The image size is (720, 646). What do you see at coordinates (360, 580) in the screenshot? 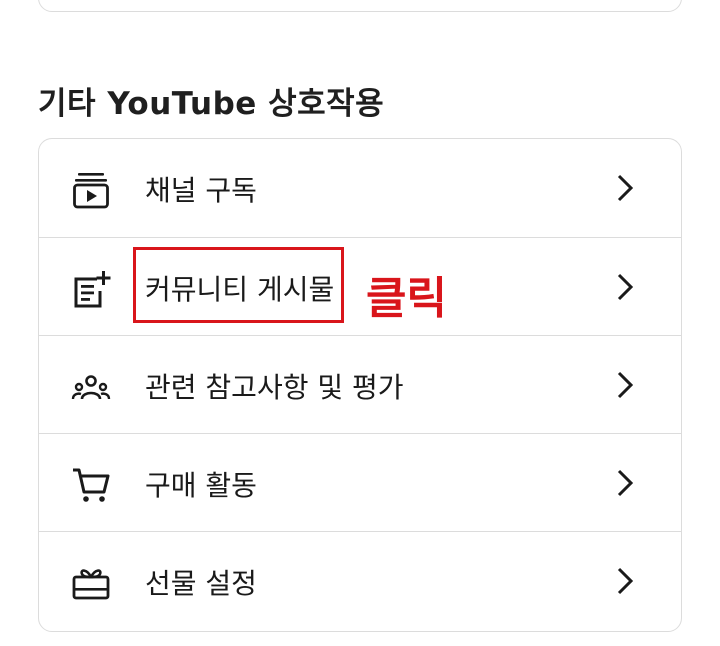
I see `menu-item-gift-settings: 선물 설정` at bounding box center [360, 580].